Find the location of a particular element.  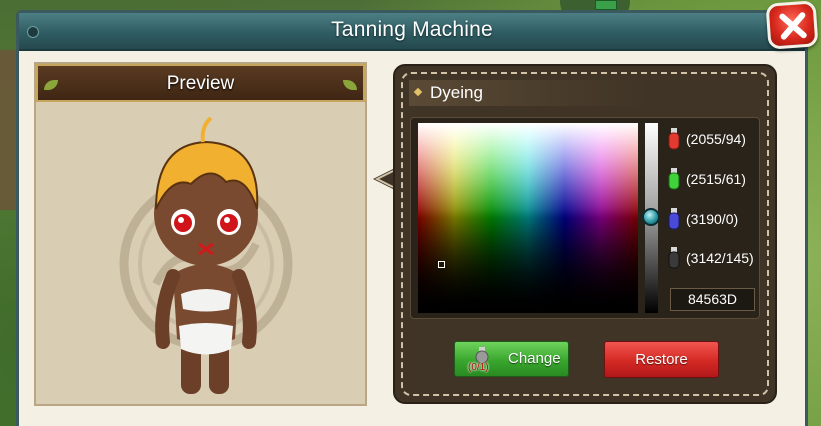

title-bar: Tanning Machine is located at coordinates (412, 32).